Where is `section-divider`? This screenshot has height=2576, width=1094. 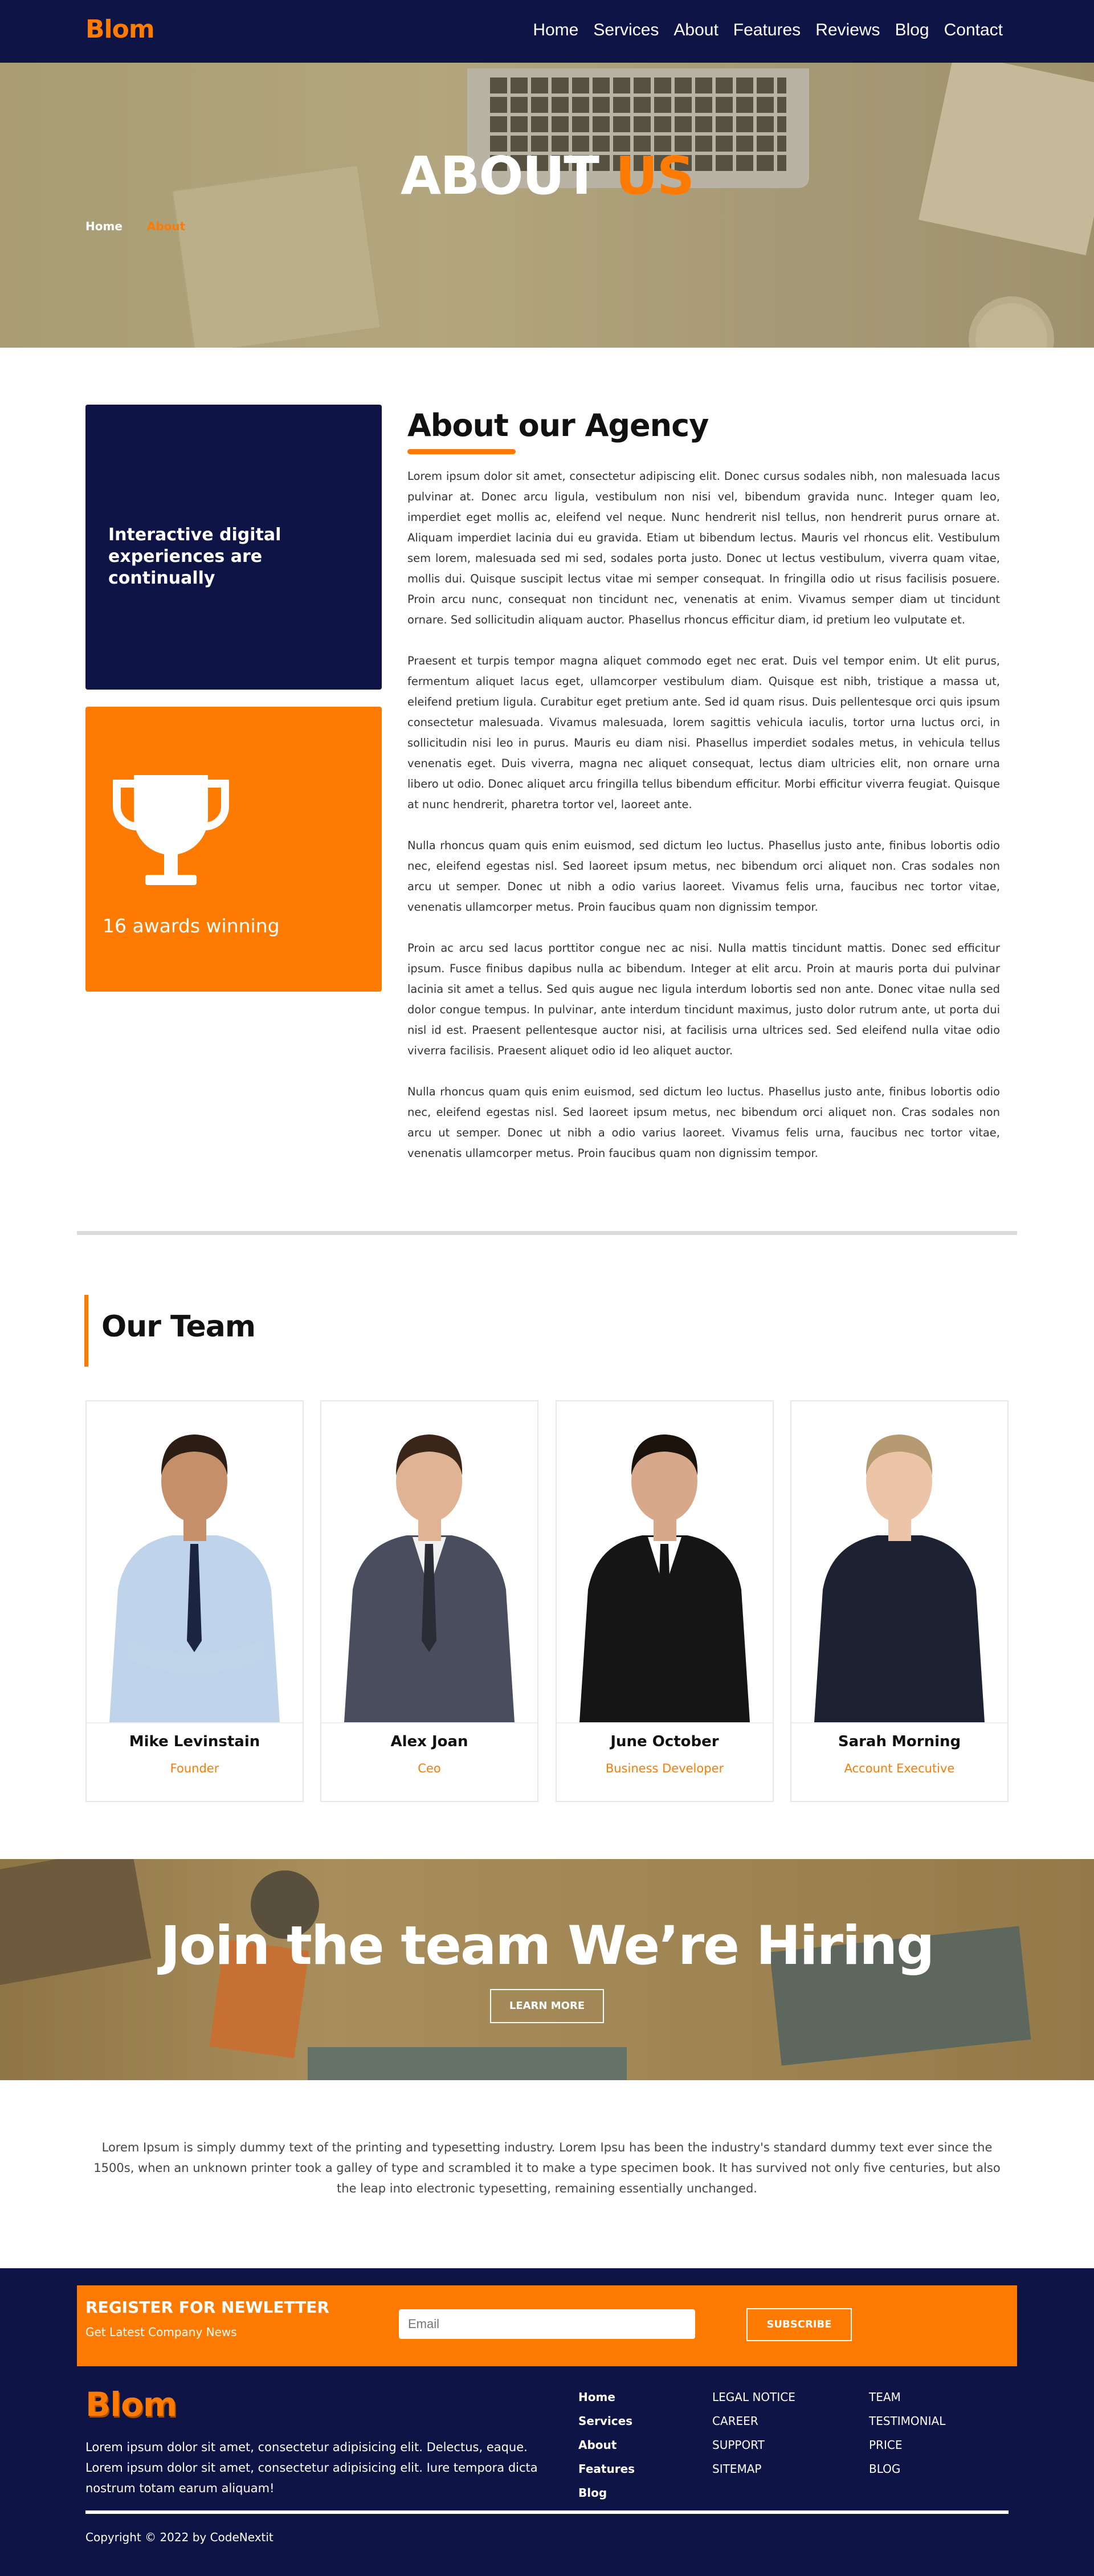
section-divider is located at coordinates (547, 1233).